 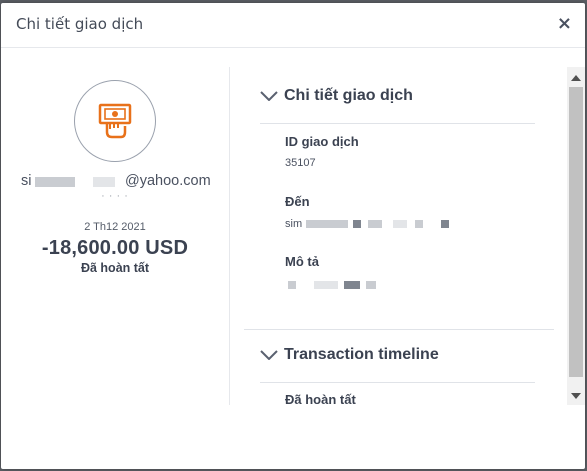 I want to click on details-rule, so click(x=397, y=123).